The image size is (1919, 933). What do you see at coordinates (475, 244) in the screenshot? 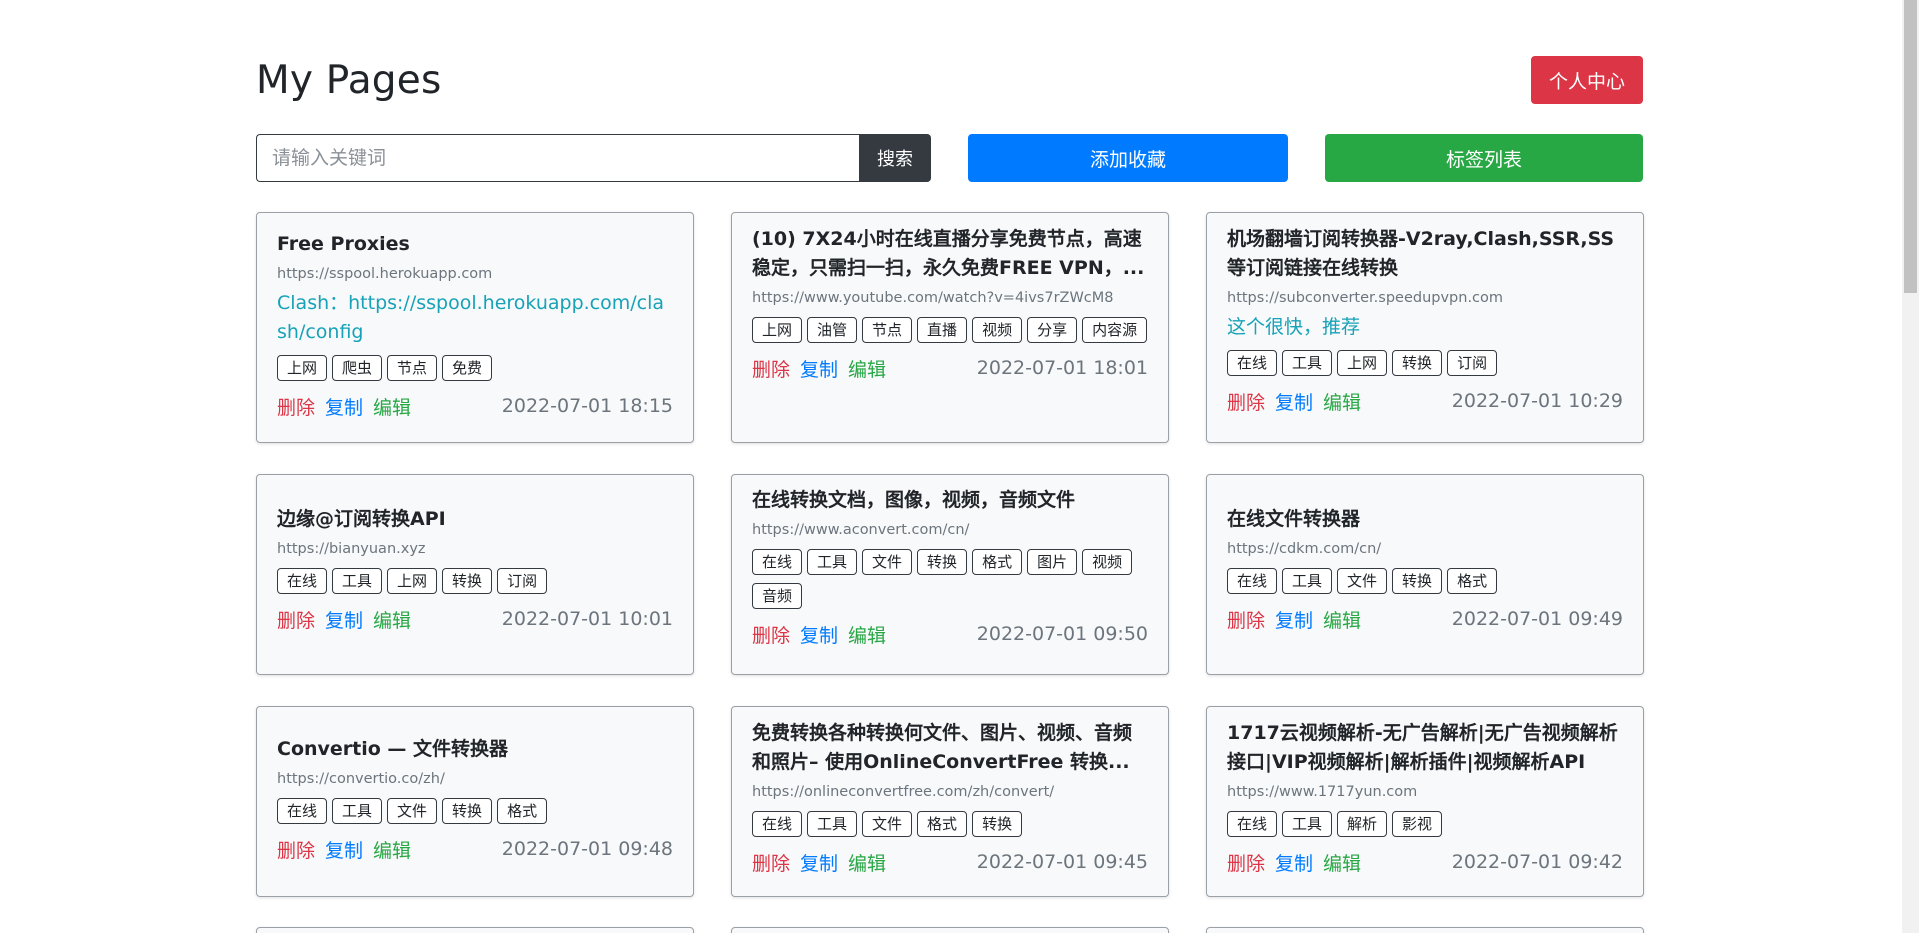
I see `card-title: Free Proxies` at bounding box center [475, 244].